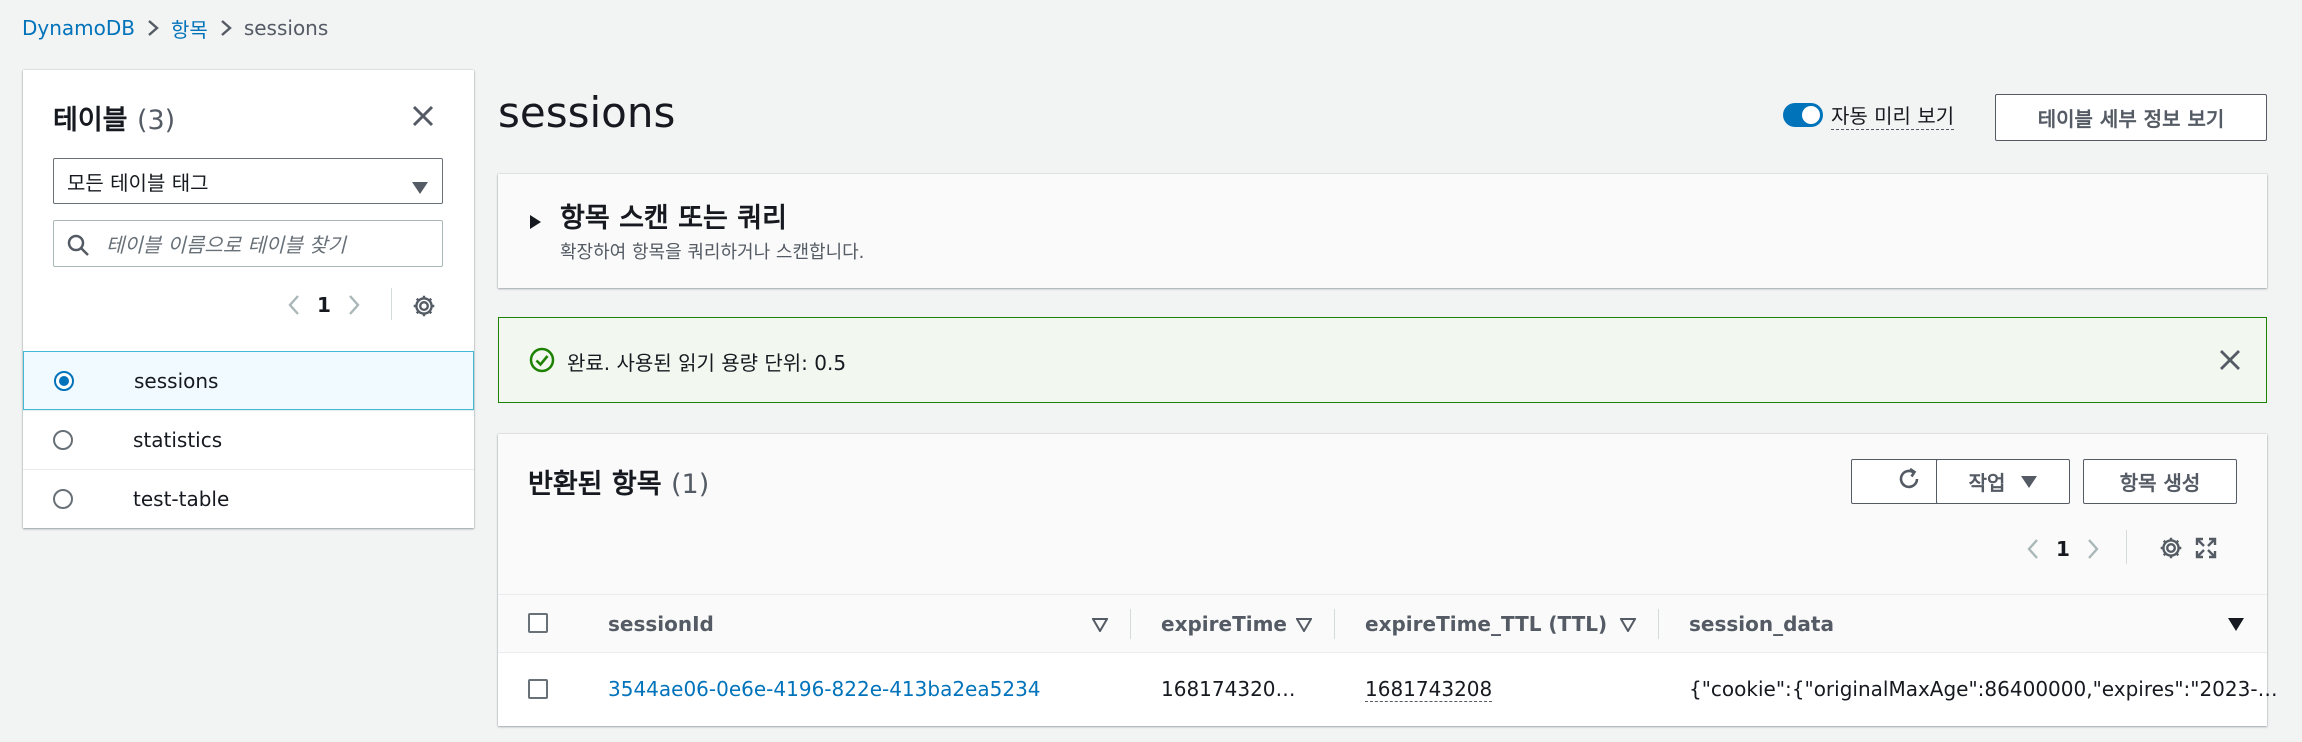 The image size is (2302, 742). What do you see at coordinates (1382, 231) in the screenshot?
I see `scan-query-panel: 항목 스캔 또는 쿼리 확장하여 항목을 쿼리하거나 스캔합니다.` at bounding box center [1382, 231].